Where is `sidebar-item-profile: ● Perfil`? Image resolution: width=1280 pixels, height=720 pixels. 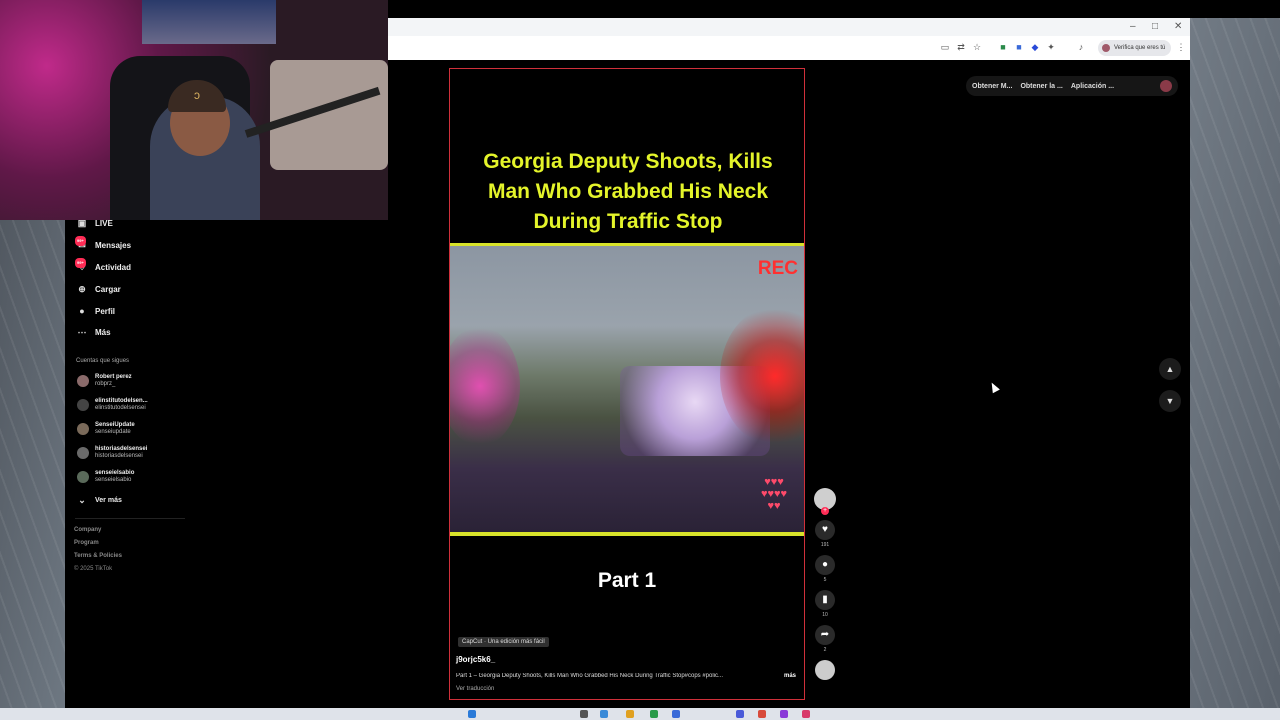
sidebar-item-profile: ● Perfil is located at coordinates (96, 311).